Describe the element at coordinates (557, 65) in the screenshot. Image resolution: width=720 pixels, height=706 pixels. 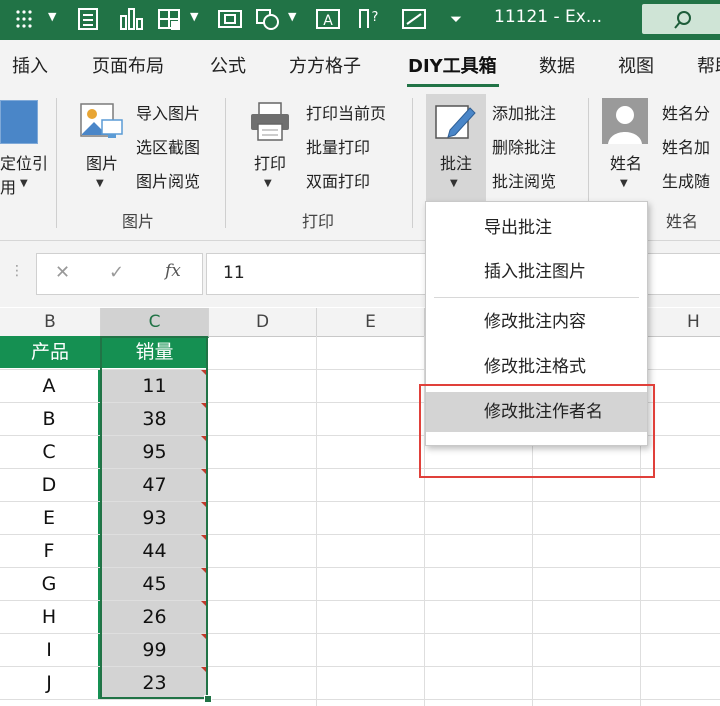
I see `tab-data: 数据` at that location.